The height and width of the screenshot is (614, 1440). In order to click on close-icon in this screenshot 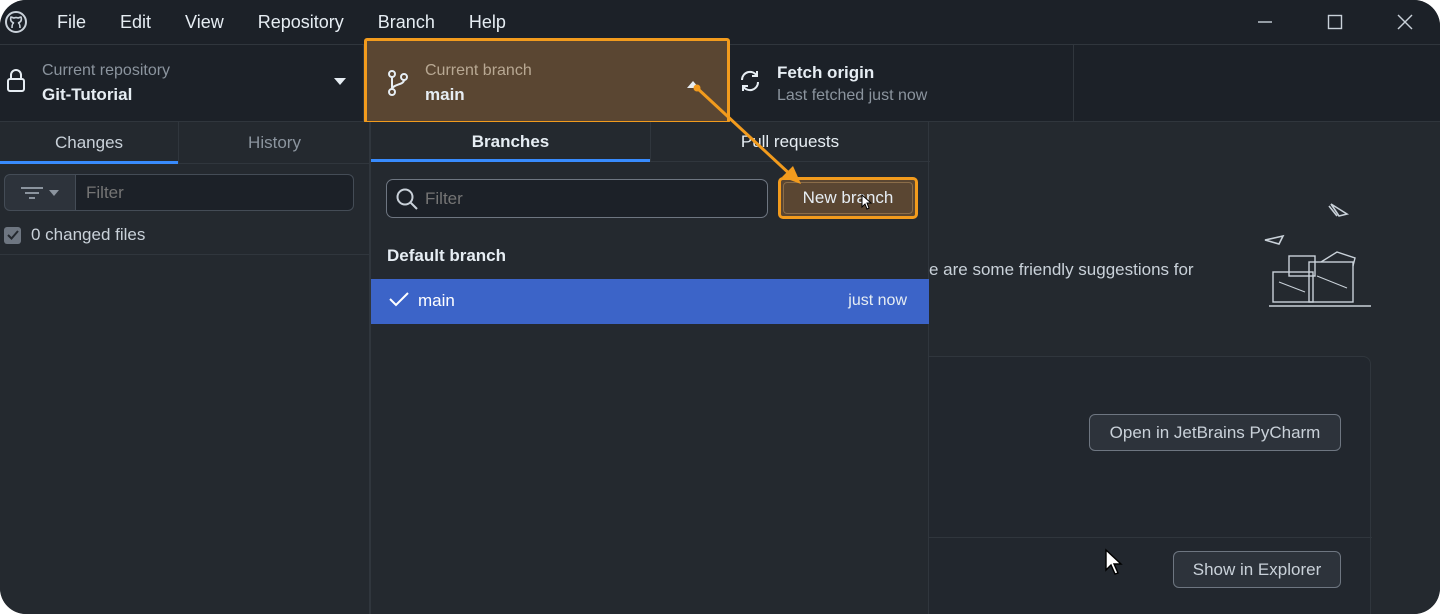, I will do `click(1405, 22)`.